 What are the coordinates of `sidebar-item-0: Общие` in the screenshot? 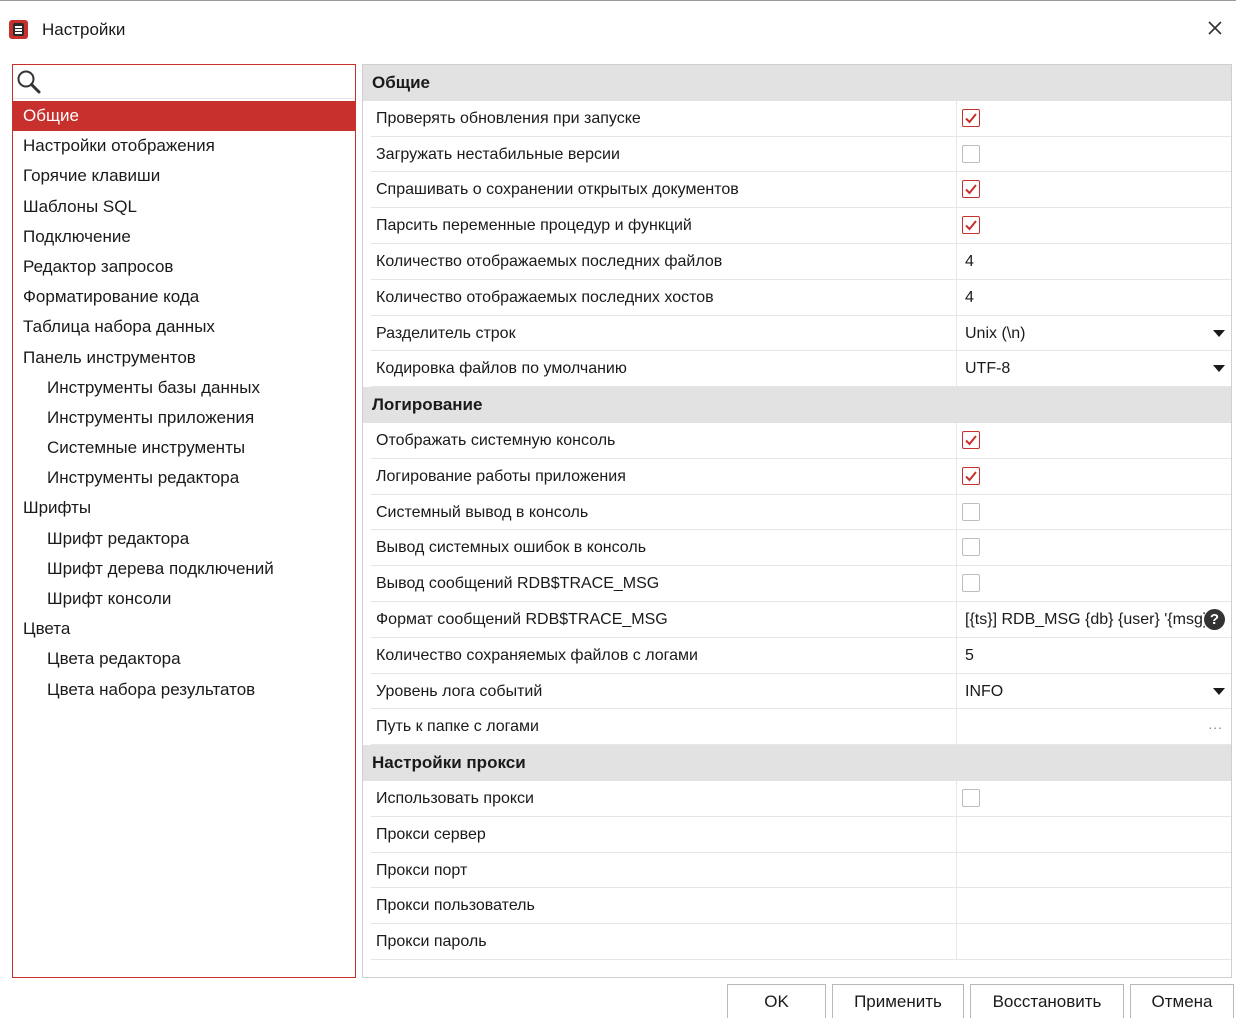 It's located at (184, 116).